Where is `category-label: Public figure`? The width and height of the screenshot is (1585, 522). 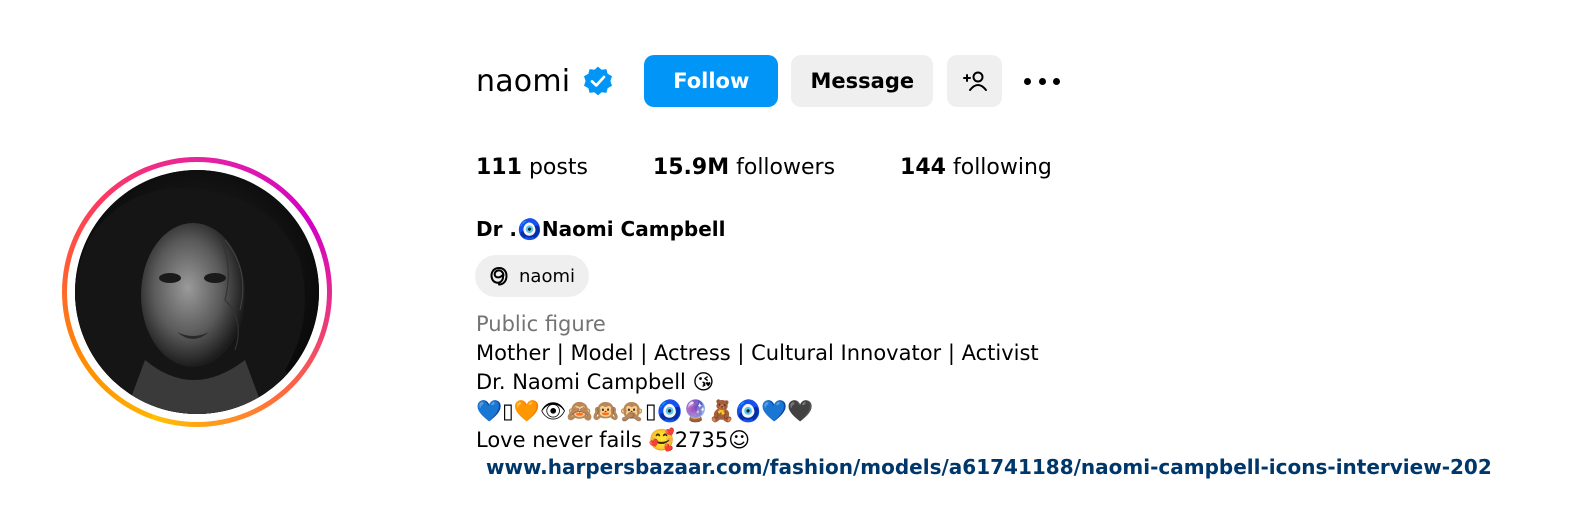
category-label: Public figure is located at coordinates (541, 324).